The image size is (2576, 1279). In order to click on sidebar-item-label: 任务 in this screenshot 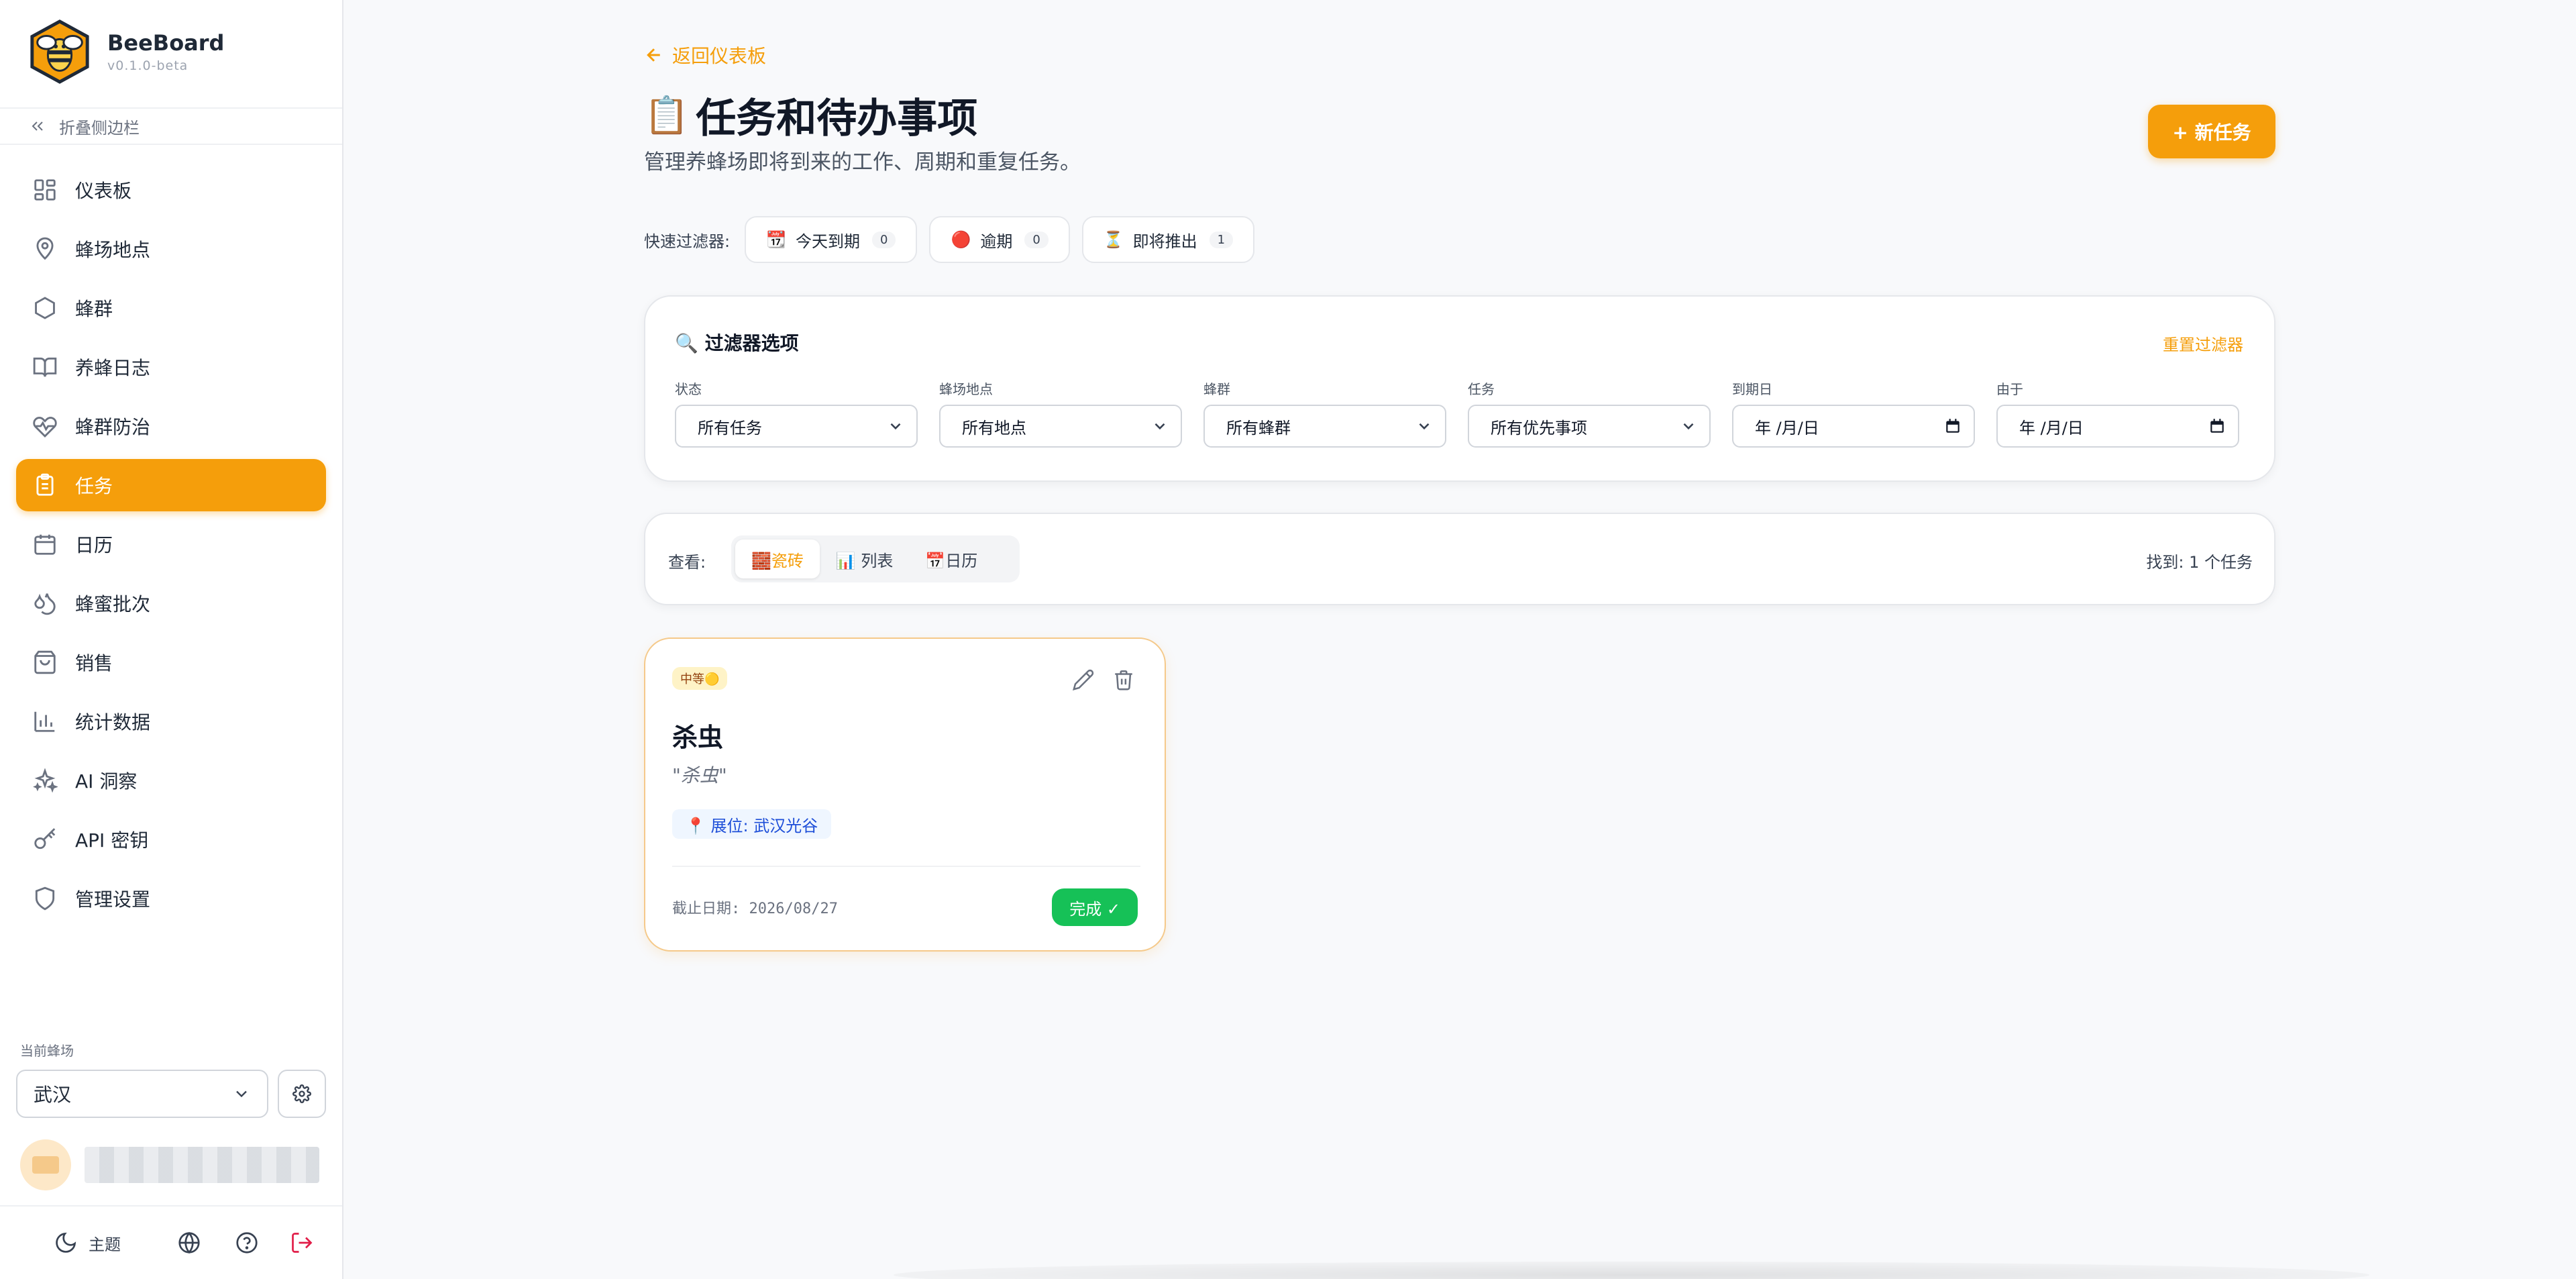, I will do `click(94, 486)`.